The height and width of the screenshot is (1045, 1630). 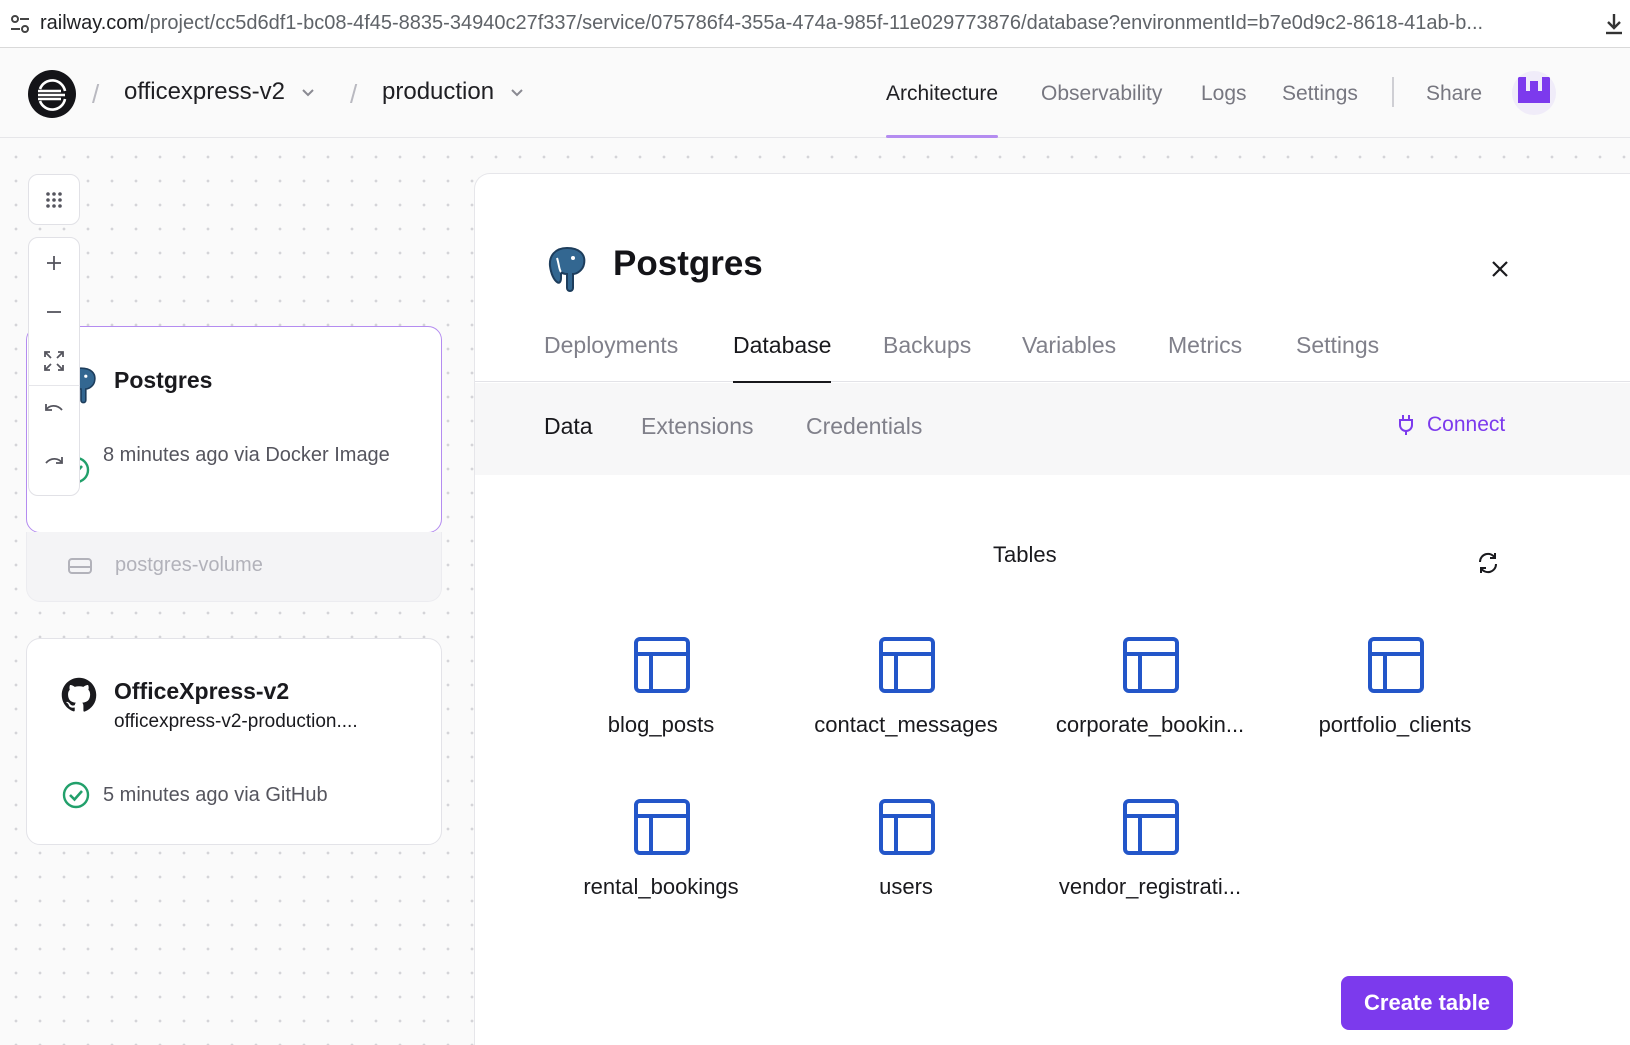 What do you see at coordinates (215, 795) in the screenshot?
I see `app-deploy-status: 5 minutes ago via GitHub` at bounding box center [215, 795].